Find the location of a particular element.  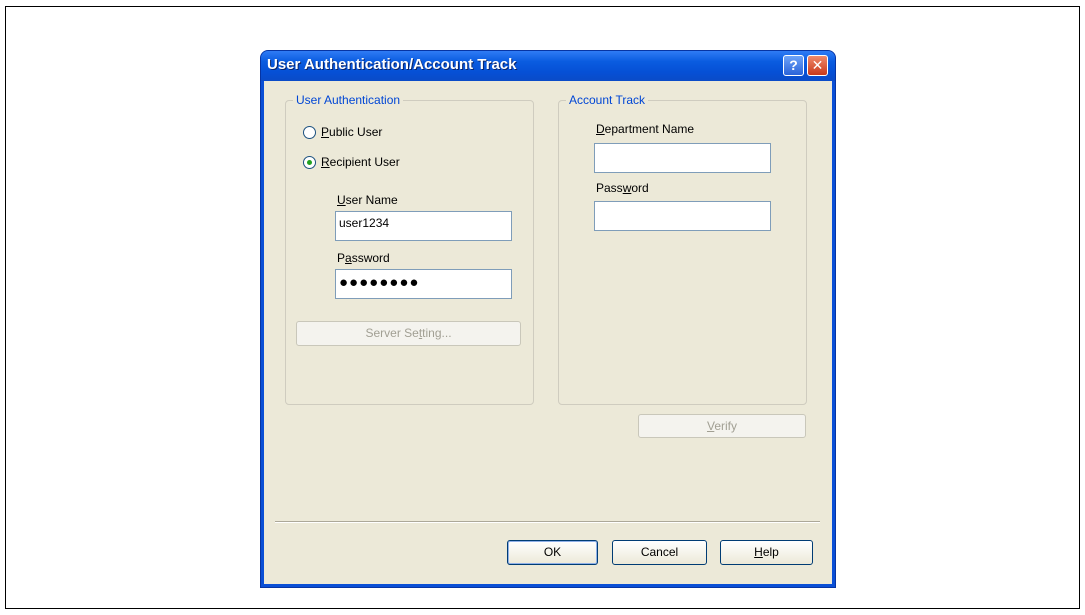

user-name-input: user1234 is located at coordinates (423, 226).